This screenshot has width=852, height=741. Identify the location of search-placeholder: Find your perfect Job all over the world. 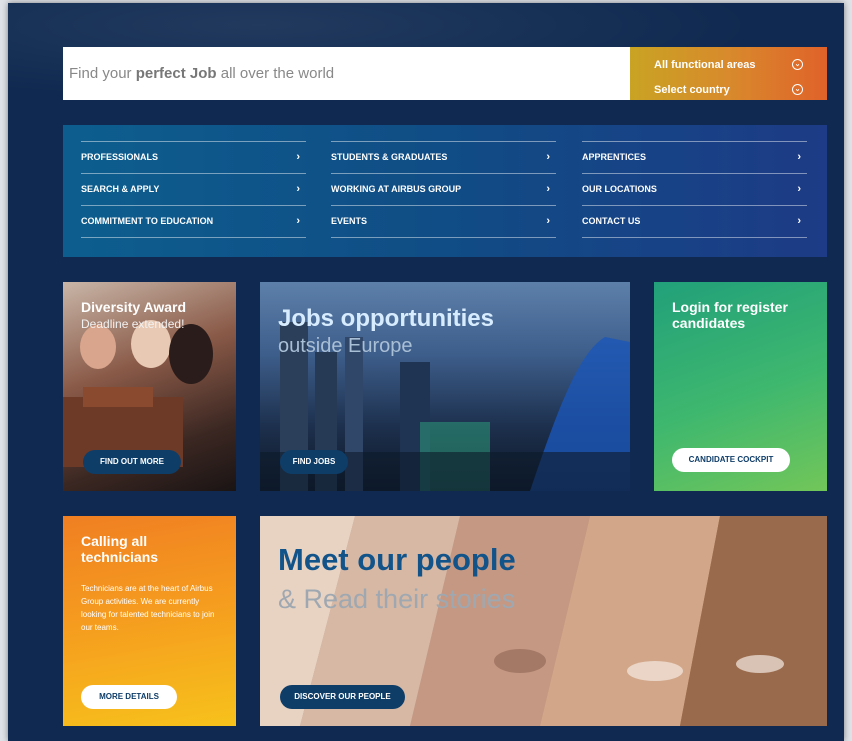
(202, 73).